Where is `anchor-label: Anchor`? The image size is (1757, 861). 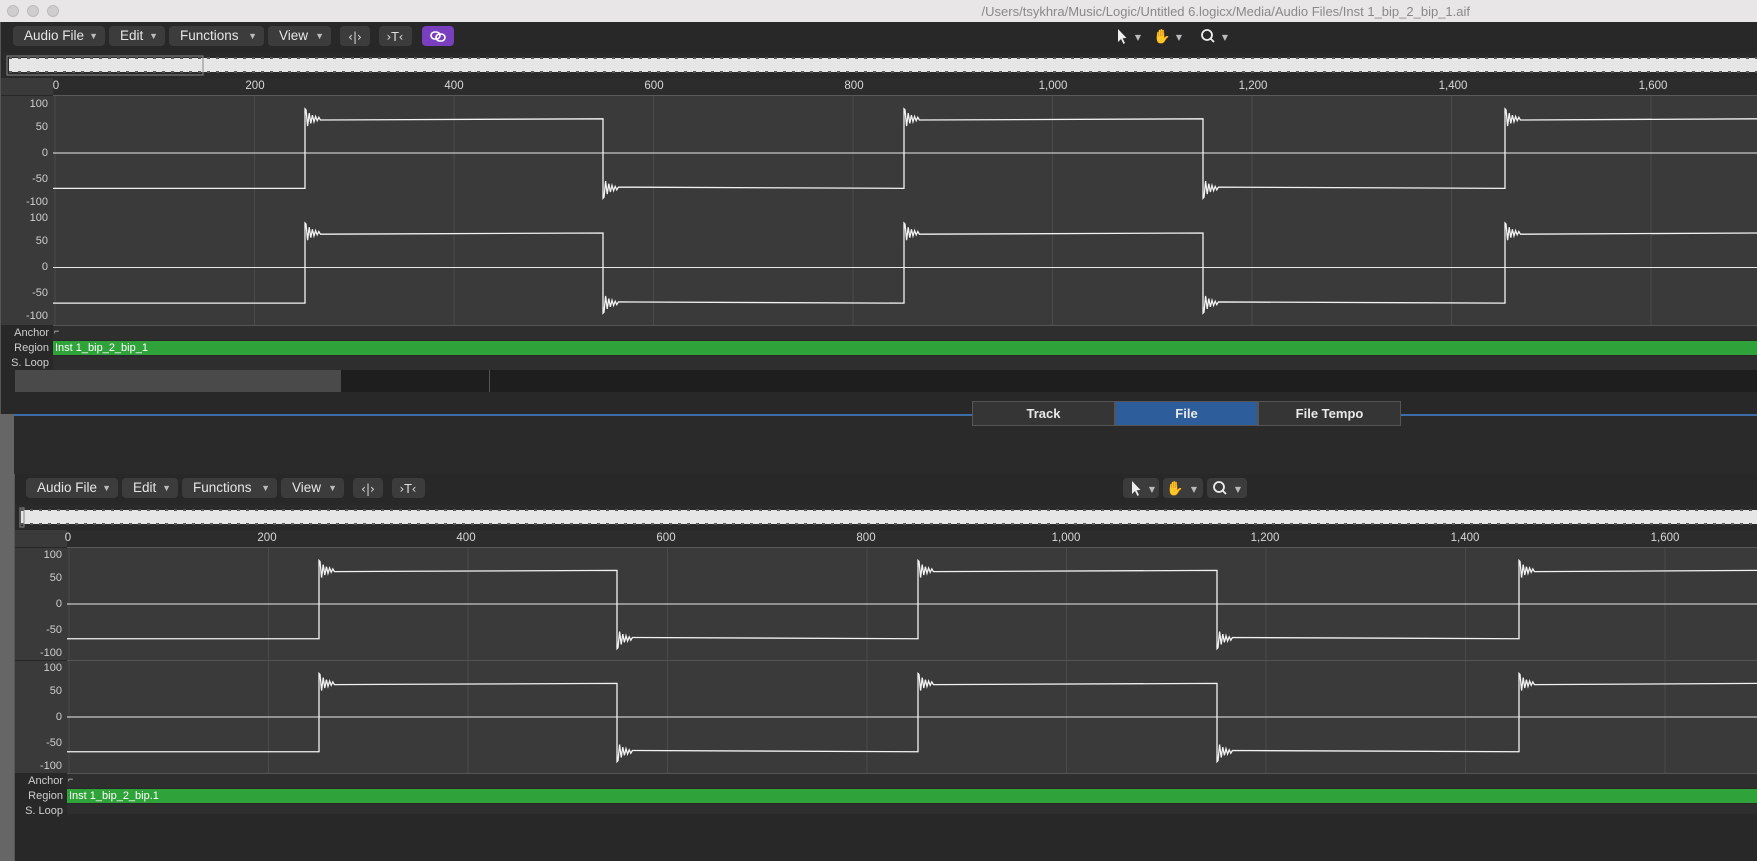 anchor-label: Anchor is located at coordinates (45, 781).